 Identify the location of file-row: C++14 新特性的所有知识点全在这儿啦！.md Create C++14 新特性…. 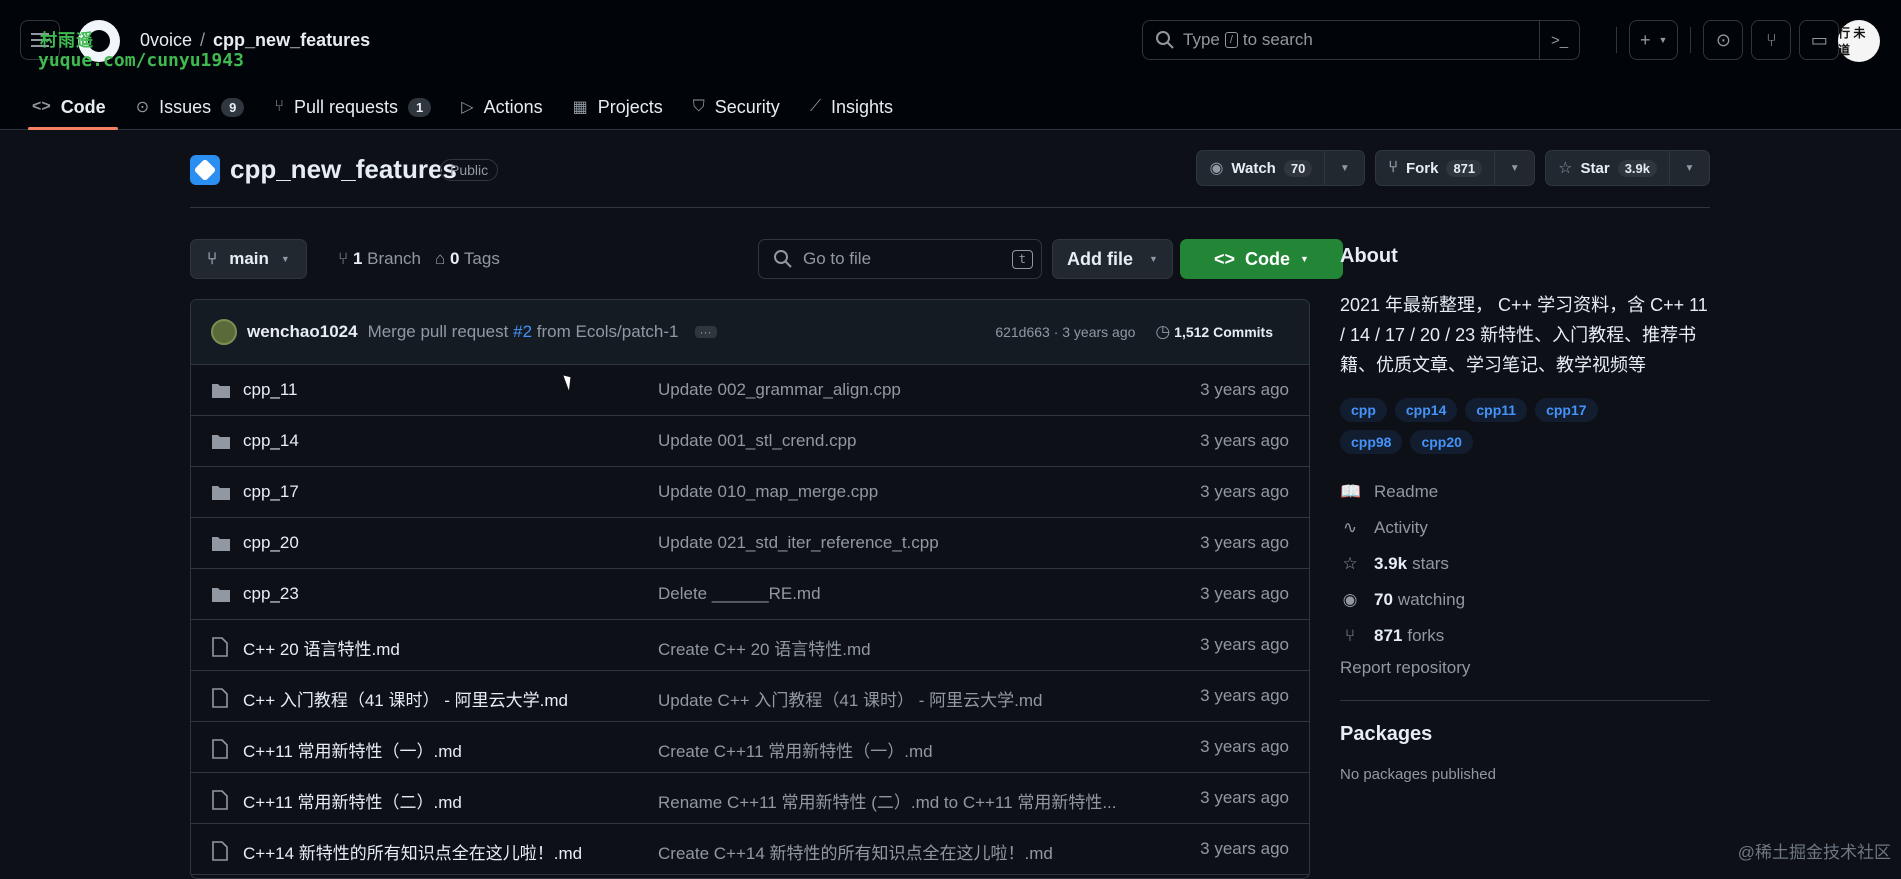
(750, 849).